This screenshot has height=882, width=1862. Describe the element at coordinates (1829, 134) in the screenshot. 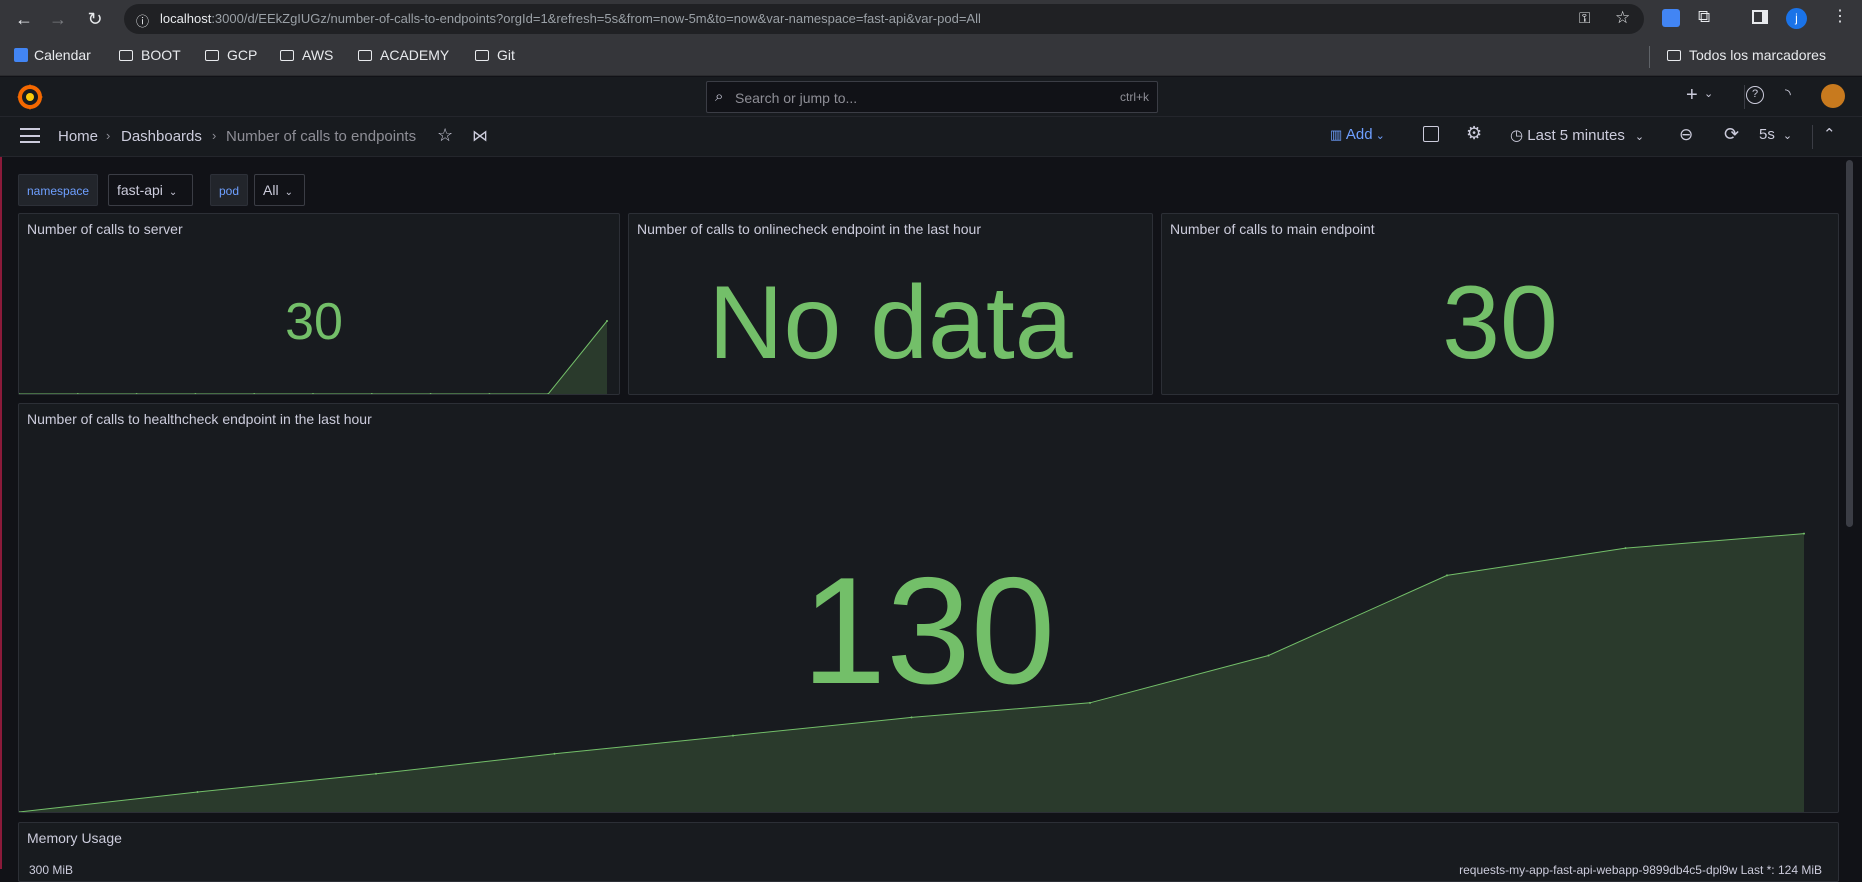

I see `collapse-chevron-up-icon: ⌃` at that location.